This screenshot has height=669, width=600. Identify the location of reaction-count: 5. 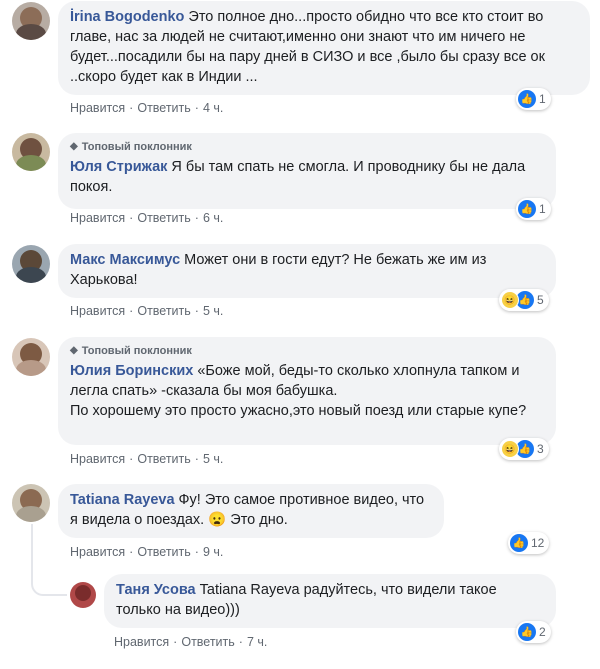
(540, 300).